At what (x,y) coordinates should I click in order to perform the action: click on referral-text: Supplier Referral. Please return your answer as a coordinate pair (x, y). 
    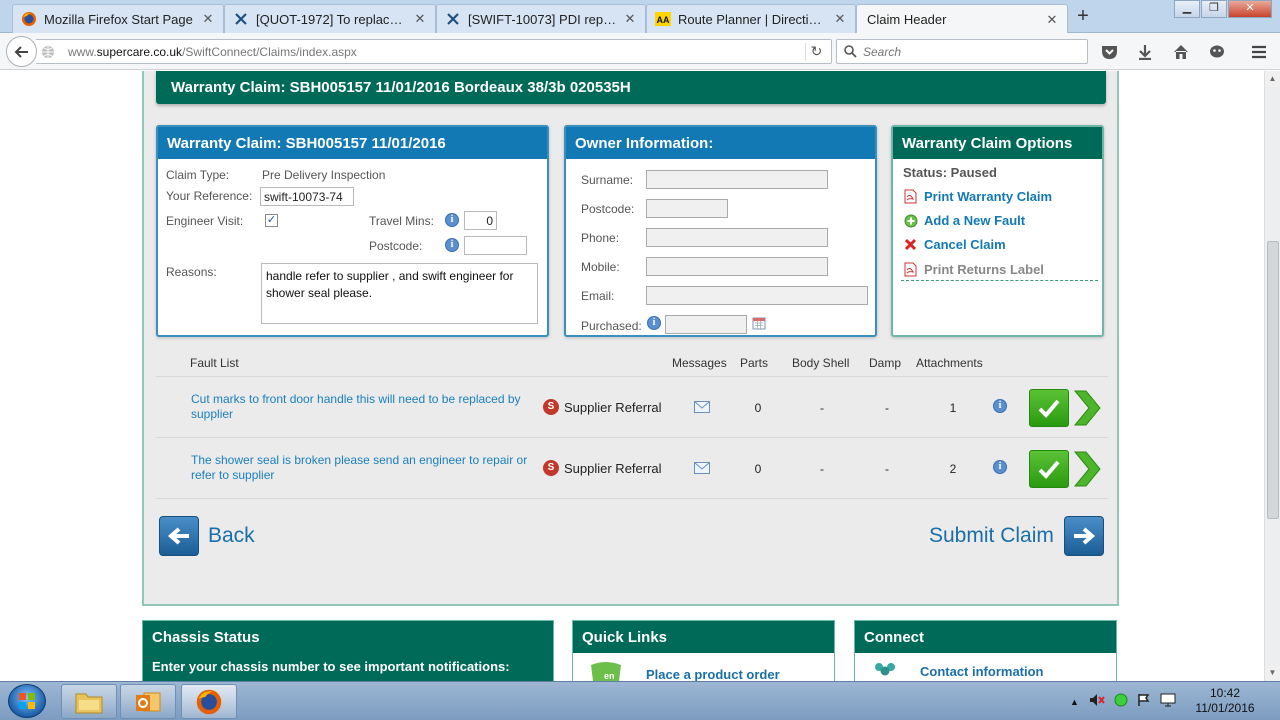
    Looking at the image, I should click on (613, 407).